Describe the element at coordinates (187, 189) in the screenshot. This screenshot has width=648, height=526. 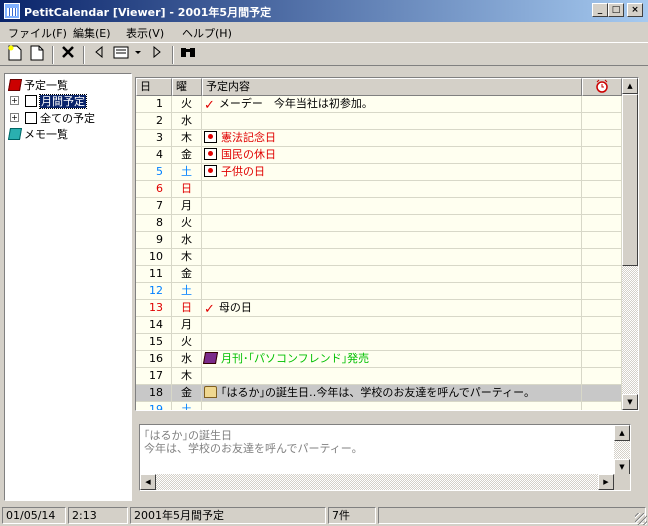
I see `row-weekday: 日` at that location.